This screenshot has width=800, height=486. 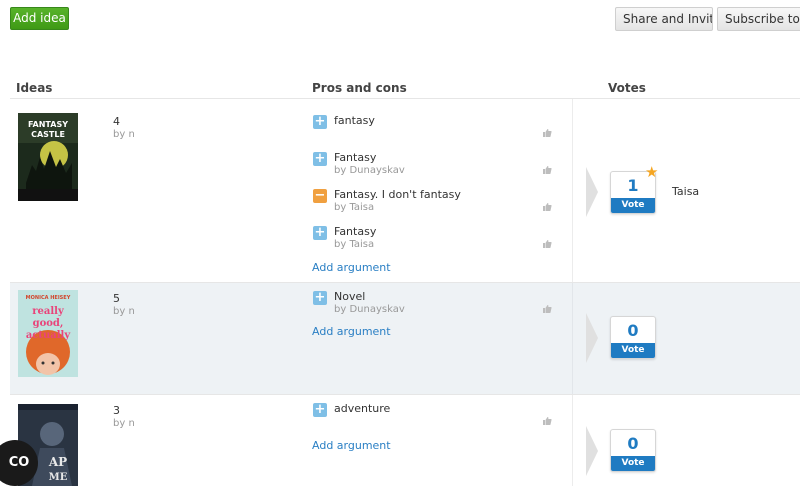 I want to click on cover-title-line1: really, so click(x=48, y=311).